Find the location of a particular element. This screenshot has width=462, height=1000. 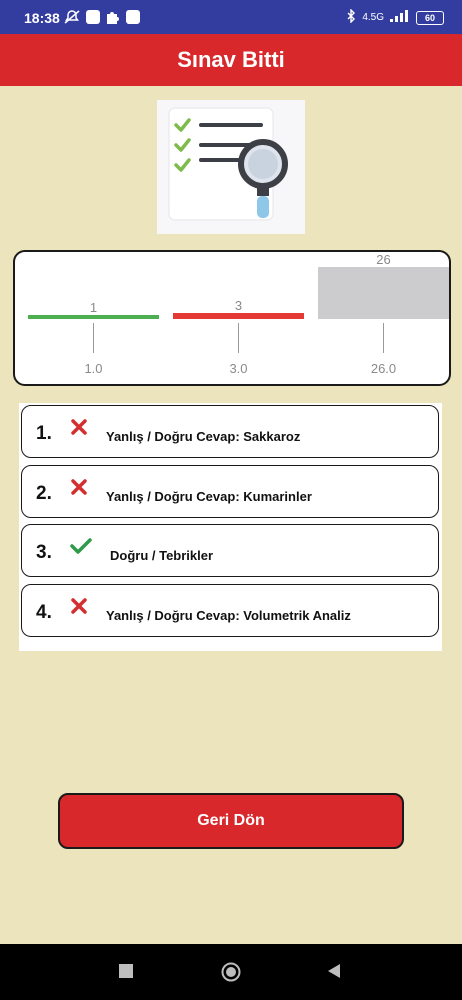

result-text: Yanlış / Doğru Cevap: Sakkaroz is located at coordinates (203, 436).